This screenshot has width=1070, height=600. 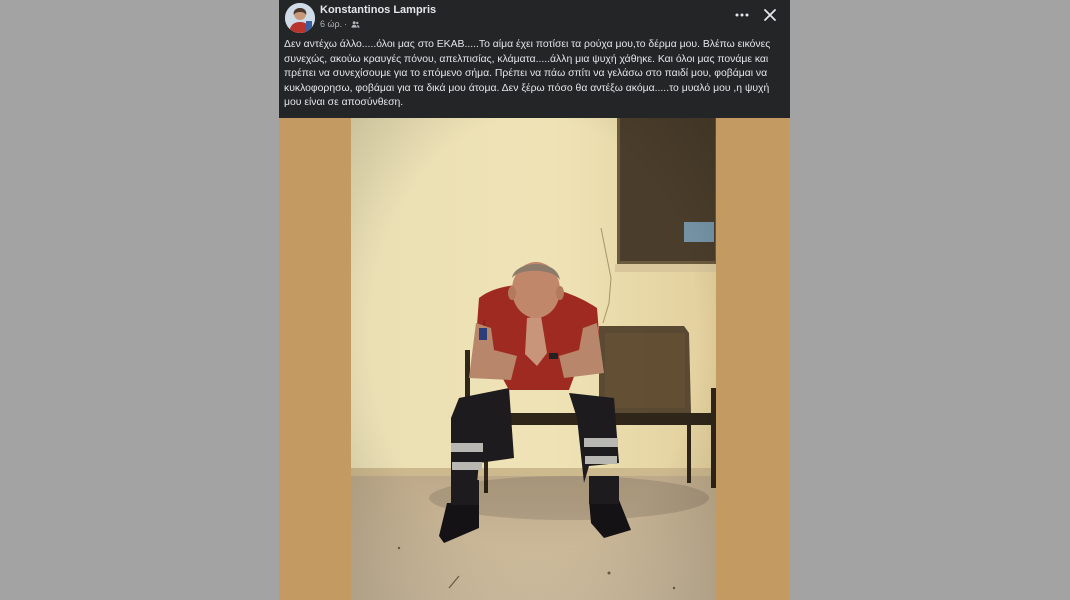 What do you see at coordinates (331, 24) in the screenshot?
I see `post-time: 6 ώρ.` at bounding box center [331, 24].